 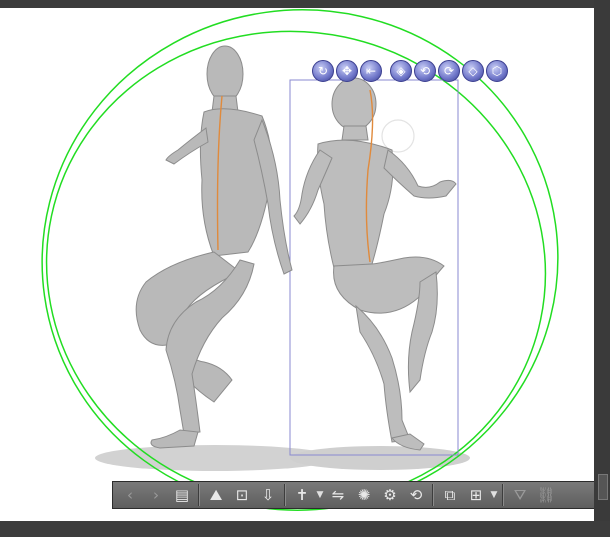 I want to click on scale-plane-icon: ◇, so click(x=473, y=71).